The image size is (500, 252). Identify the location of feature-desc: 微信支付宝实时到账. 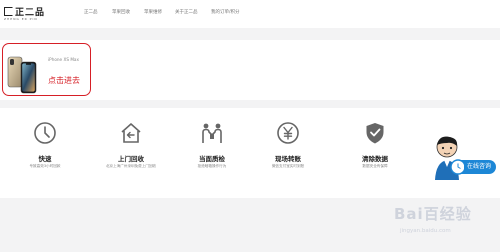
(288, 166).